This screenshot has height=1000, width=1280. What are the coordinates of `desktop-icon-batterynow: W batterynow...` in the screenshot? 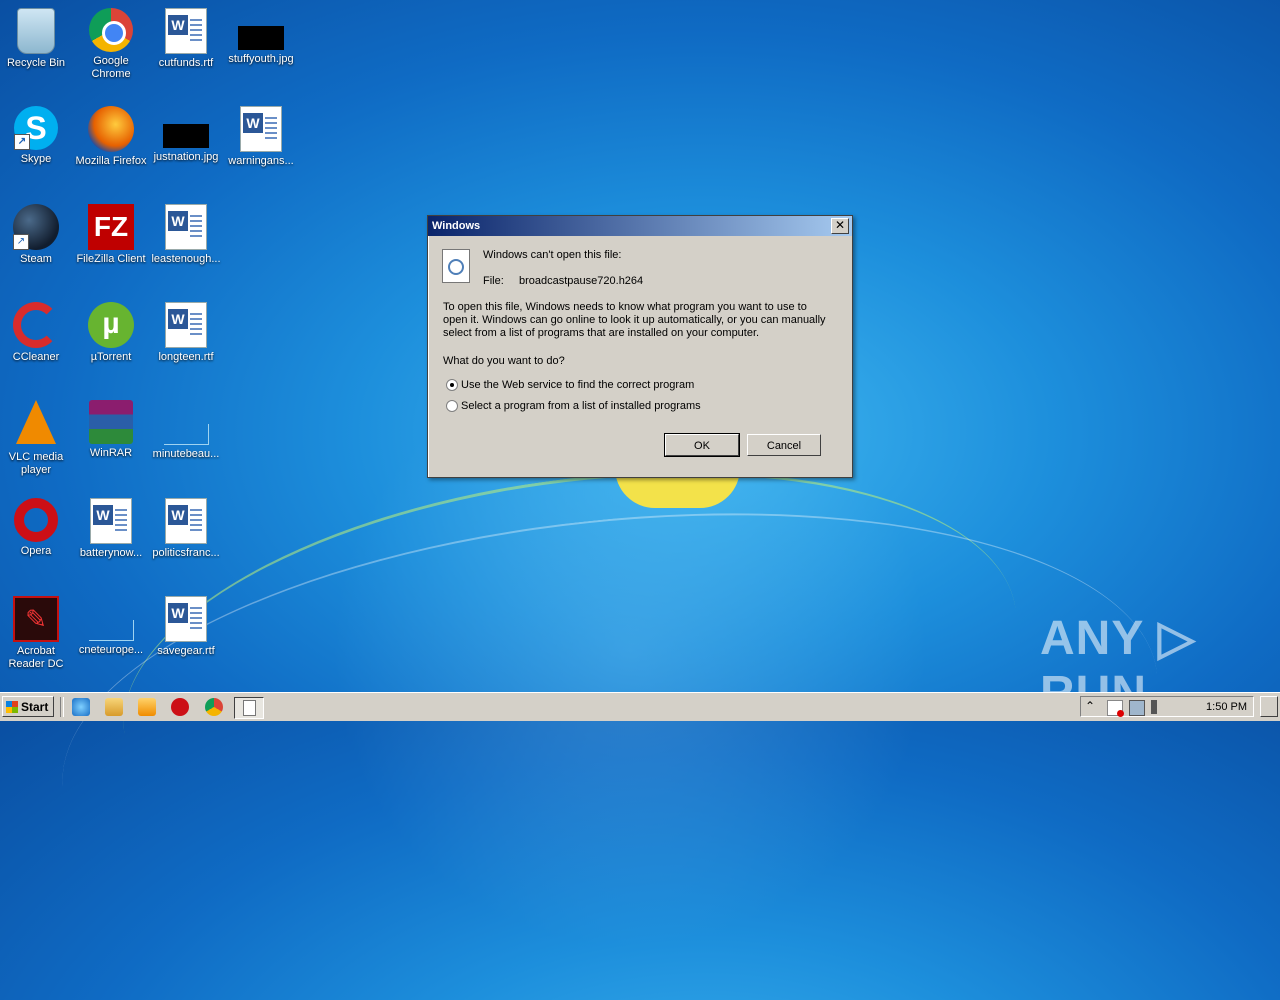 It's located at (111, 529).